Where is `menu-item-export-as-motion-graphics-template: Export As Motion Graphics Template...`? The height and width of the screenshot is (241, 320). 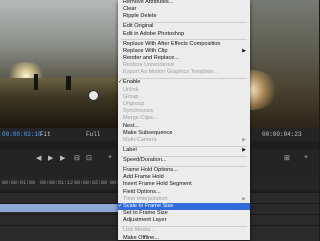
menu-item-export-as-motion-graphics-template: Export As Motion Graphics Template... is located at coordinates (184, 72).